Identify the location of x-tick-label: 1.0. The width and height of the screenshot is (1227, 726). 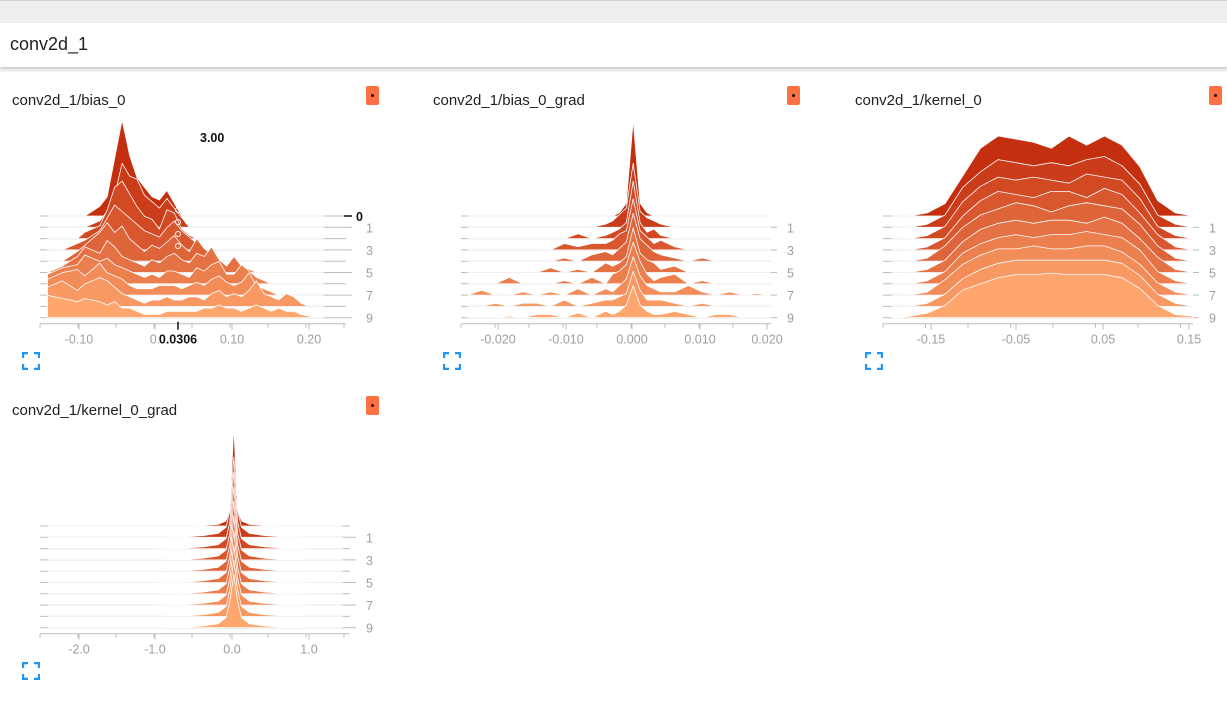
(308, 650).